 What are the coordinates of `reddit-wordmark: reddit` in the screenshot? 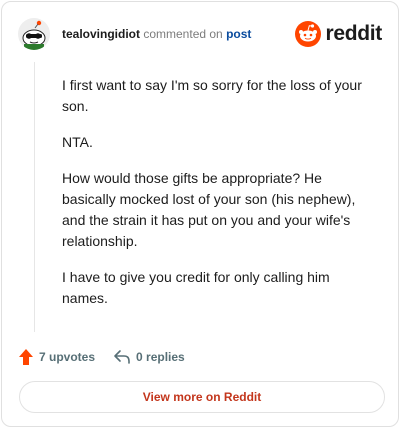 It's located at (353, 33).